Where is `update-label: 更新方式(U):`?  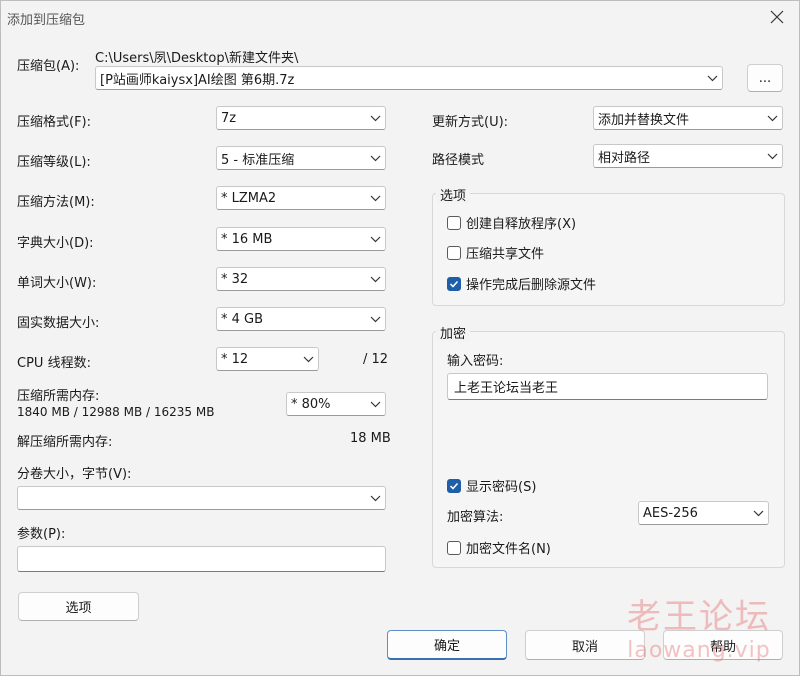 update-label: 更新方式(U): is located at coordinates (470, 122).